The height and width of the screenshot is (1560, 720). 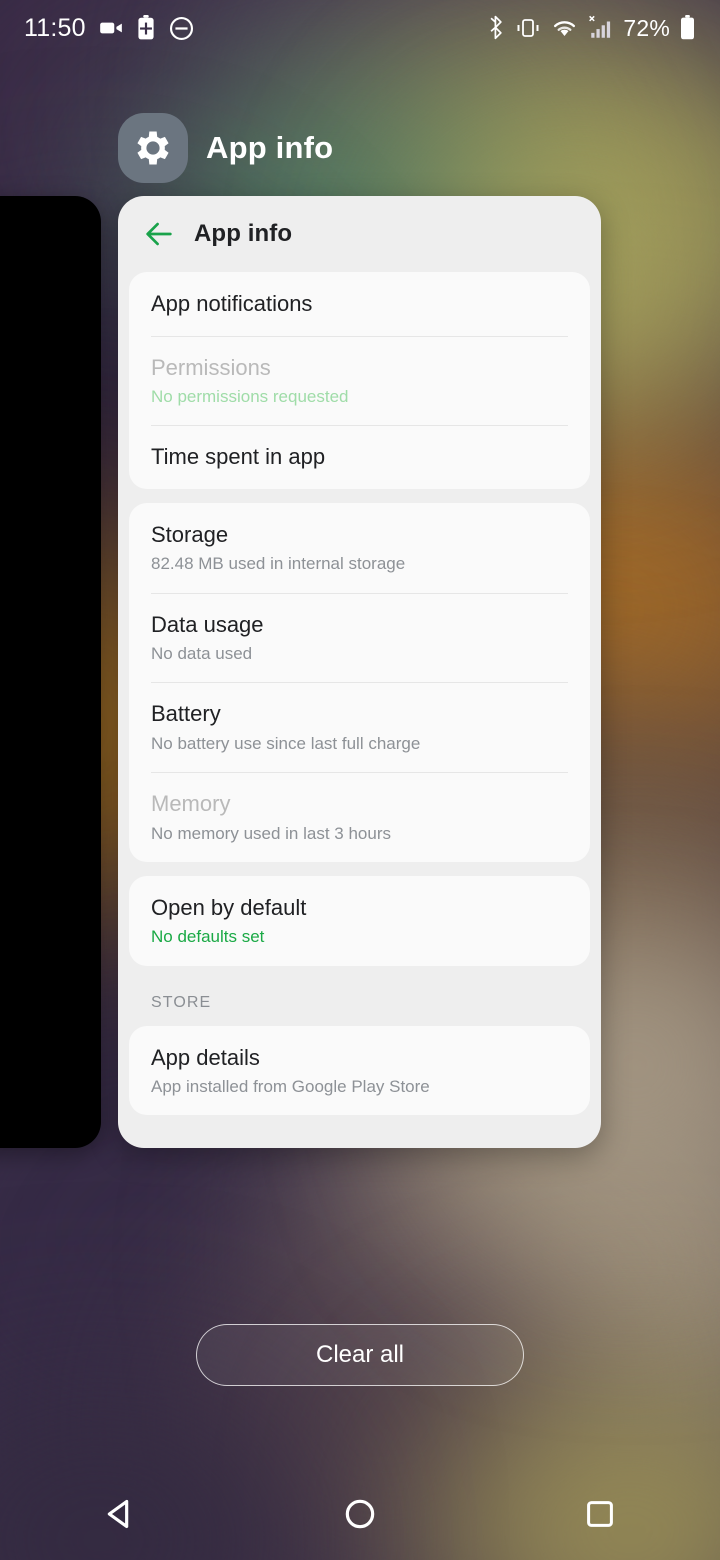 I want to click on home-circle-icon, so click(x=360, y=1514).